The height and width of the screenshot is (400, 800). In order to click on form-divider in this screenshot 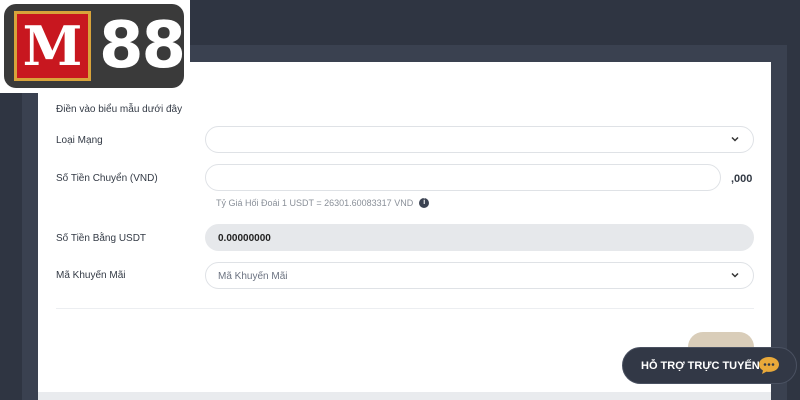, I will do `click(405, 308)`.